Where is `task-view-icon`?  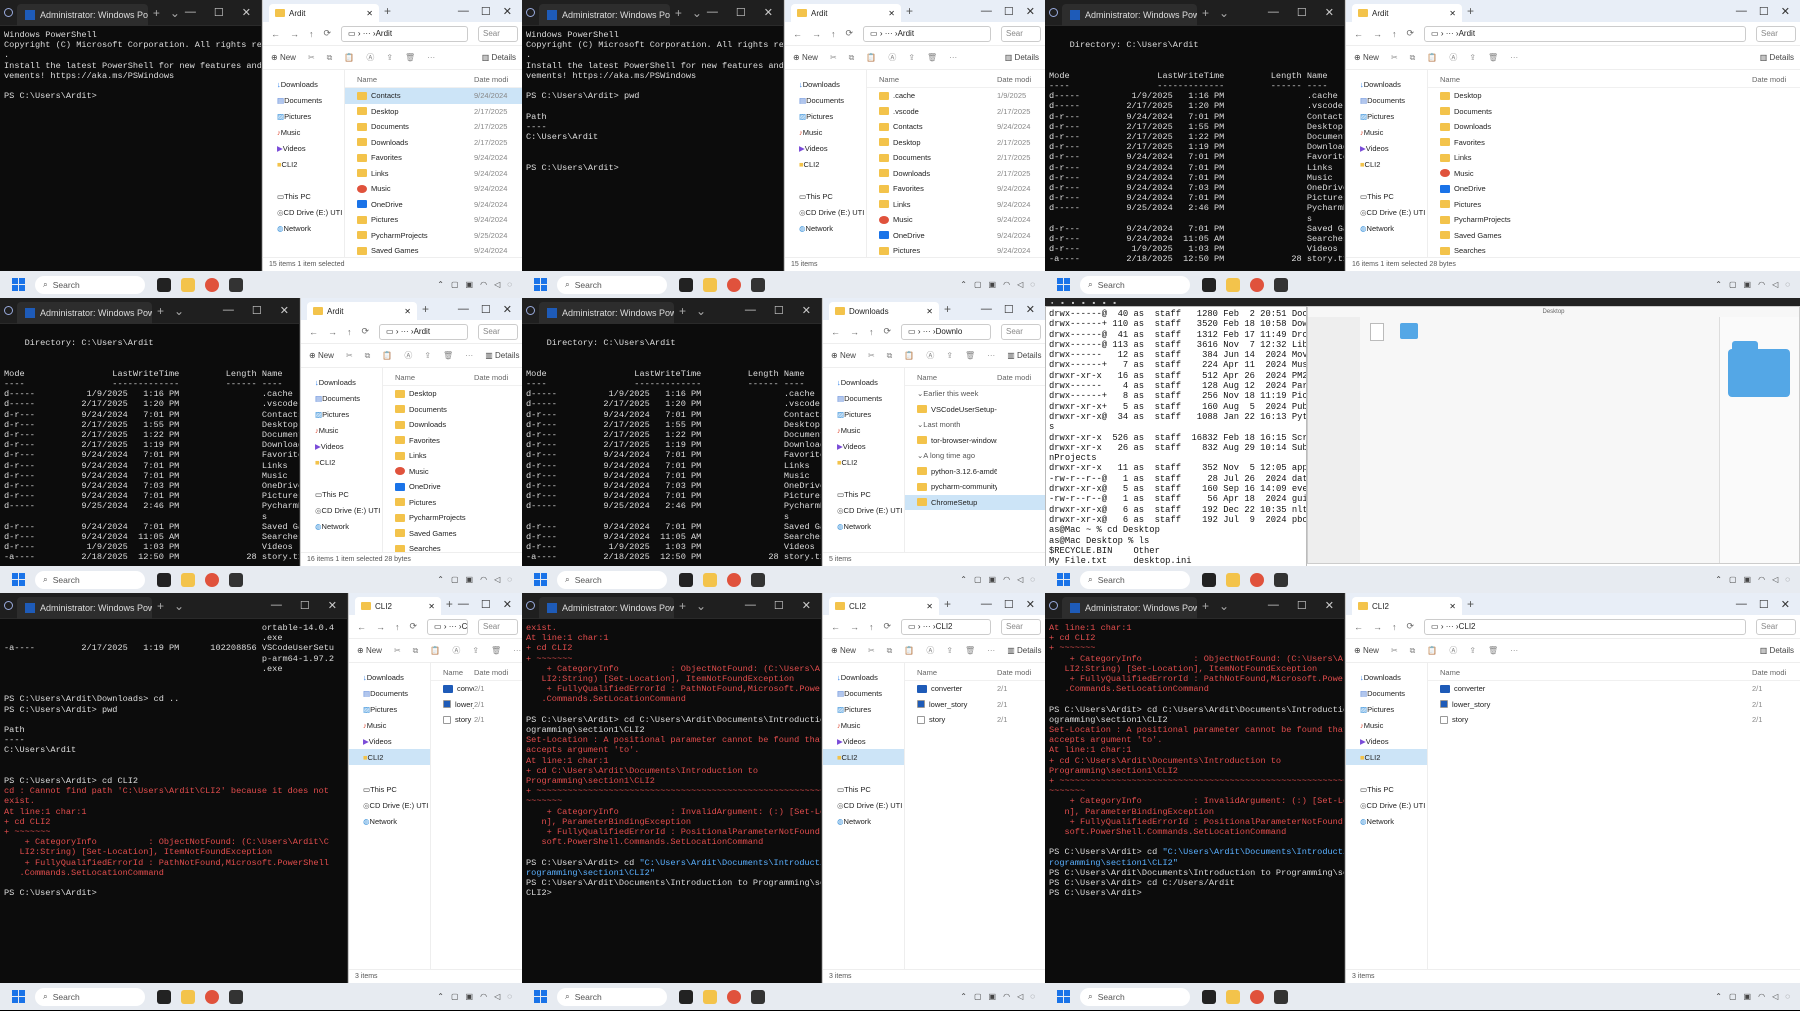
task-view-icon is located at coordinates (1209, 579).